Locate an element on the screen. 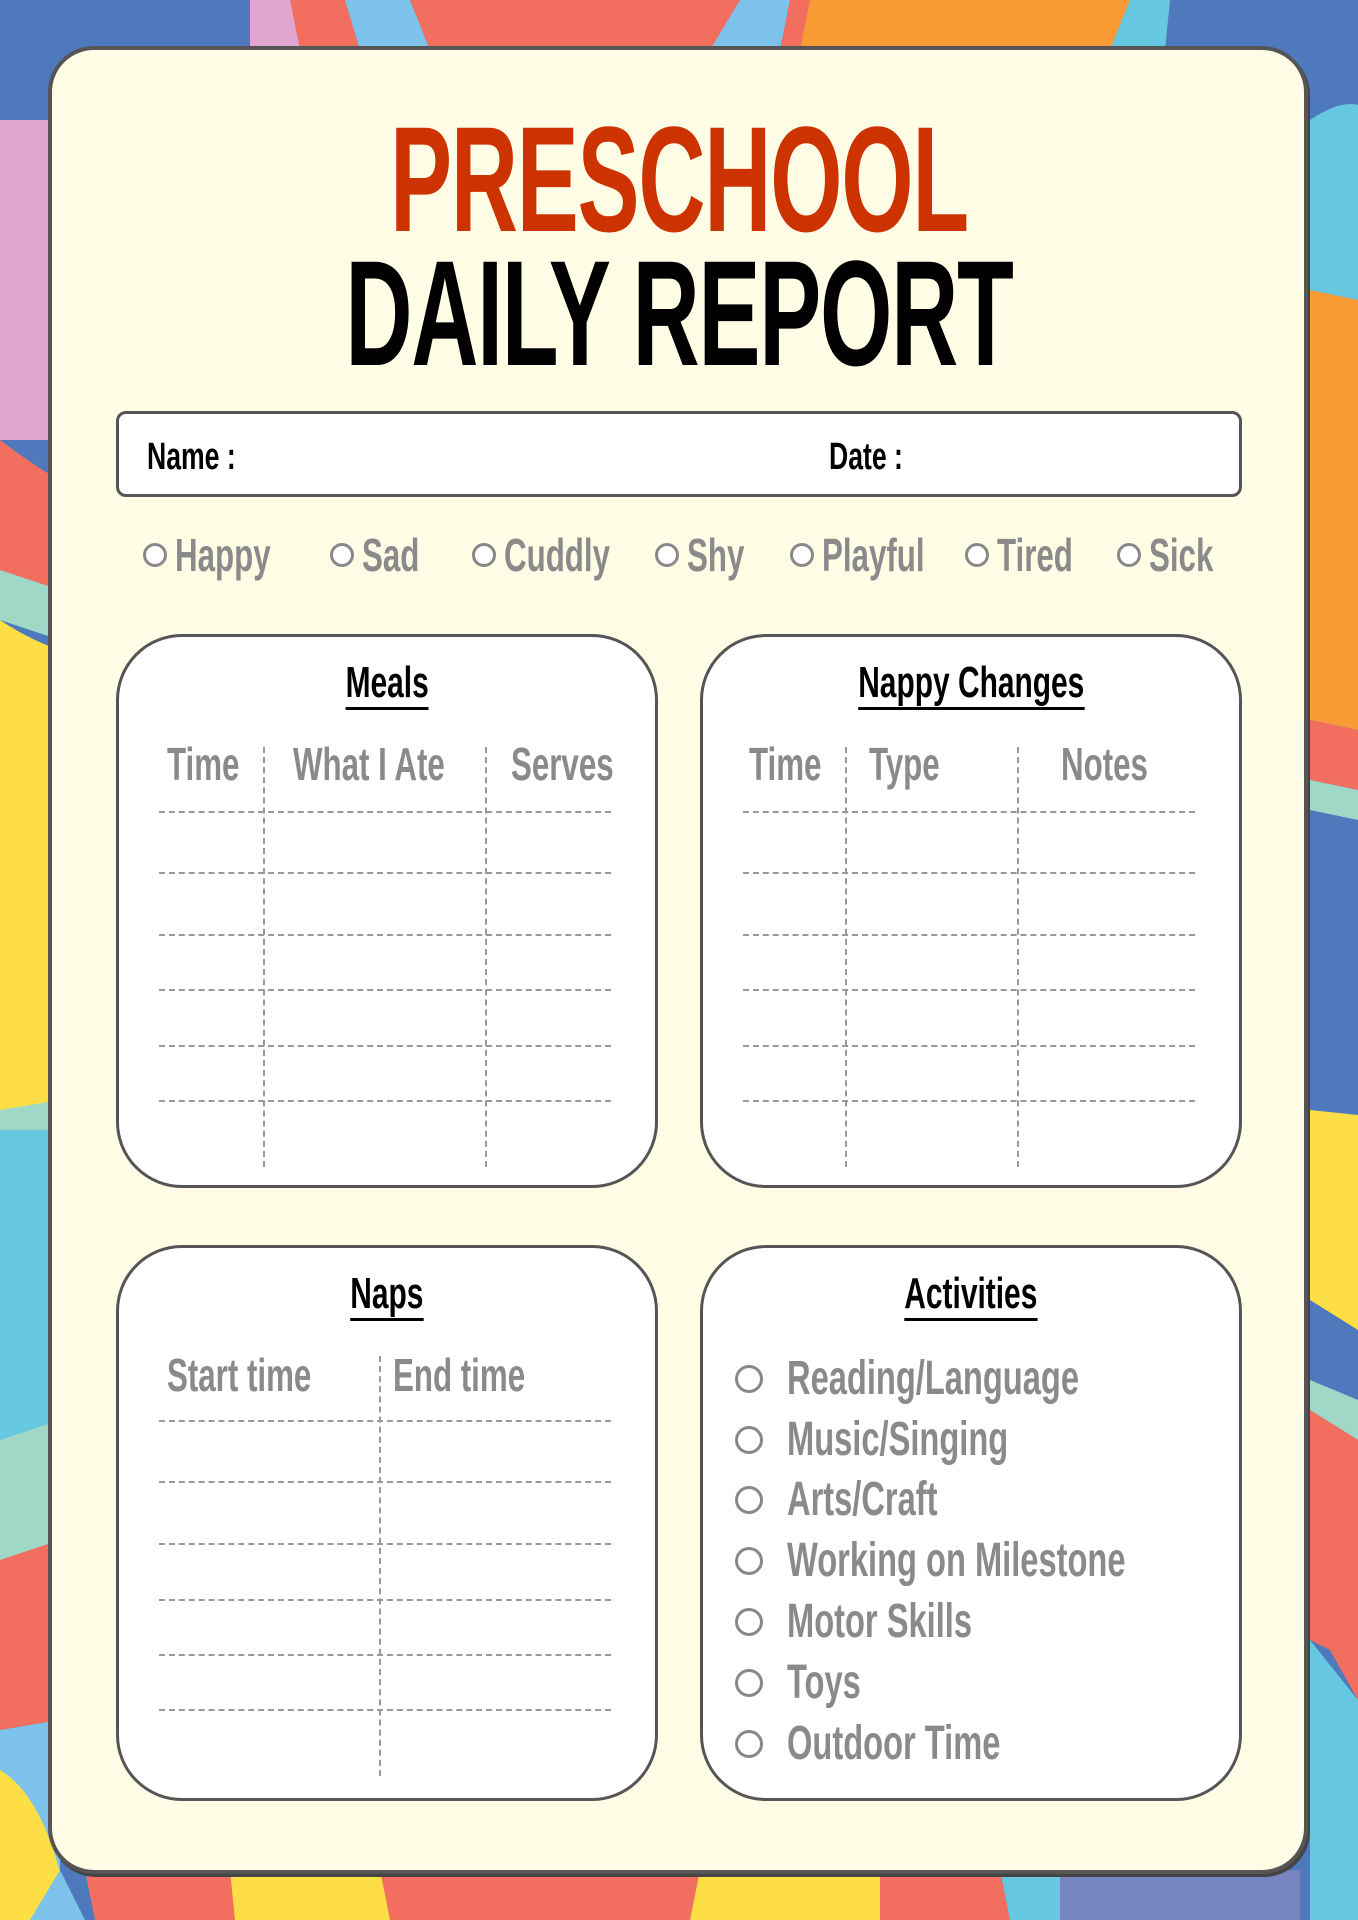 The height and width of the screenshot is (1920, 1358). activity-reading-language: Reading/Language is located at coordinates (975, 1378).